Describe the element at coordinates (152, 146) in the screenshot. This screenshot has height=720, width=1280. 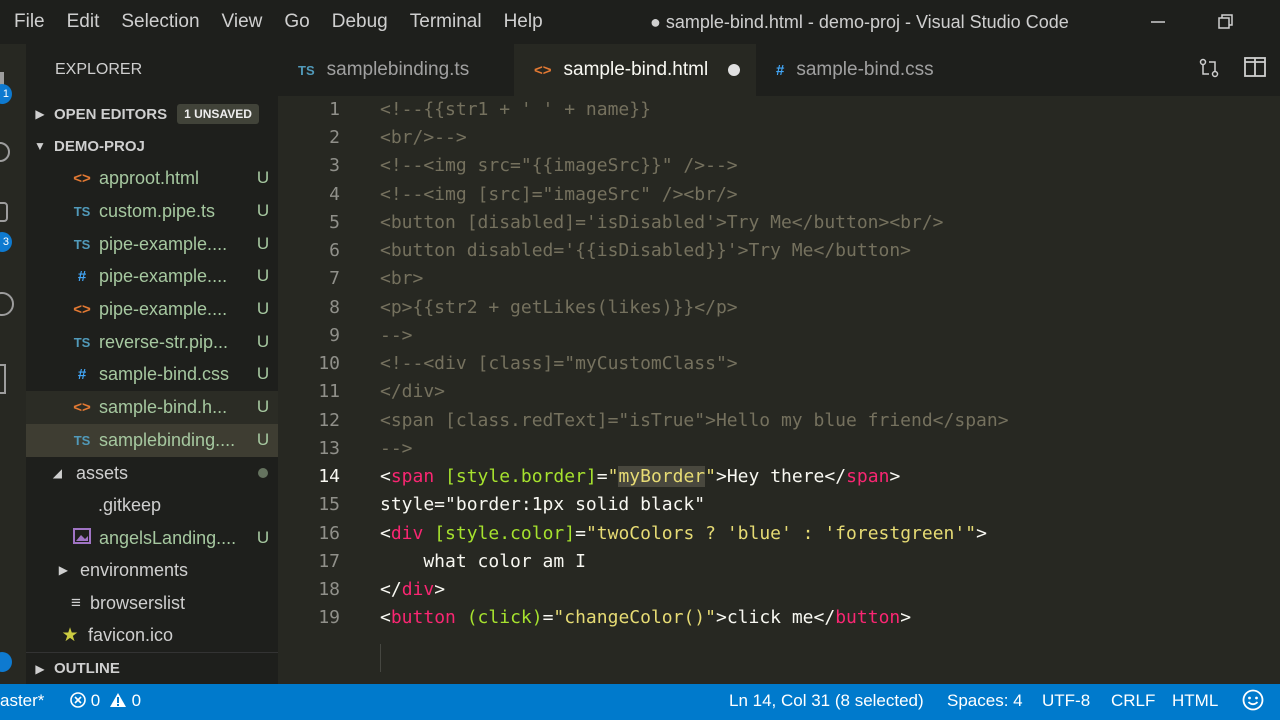
I see `project-section: ▼ DEMO-PROJ` at that location.